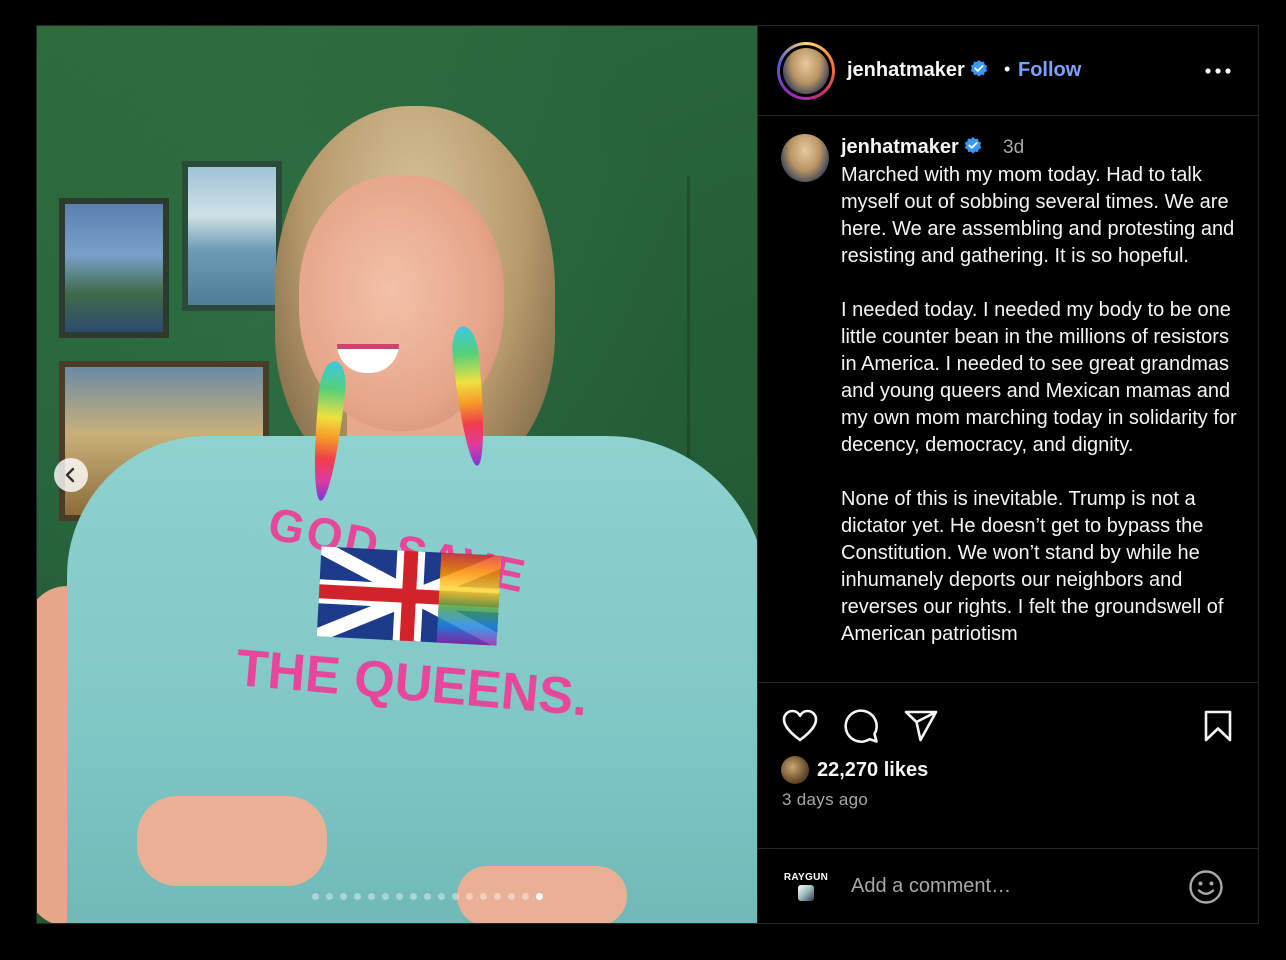 This screenshot has height=960, width=1286. I want to click on post-header: jenhatmaker • Follow, so click(1008, 71).